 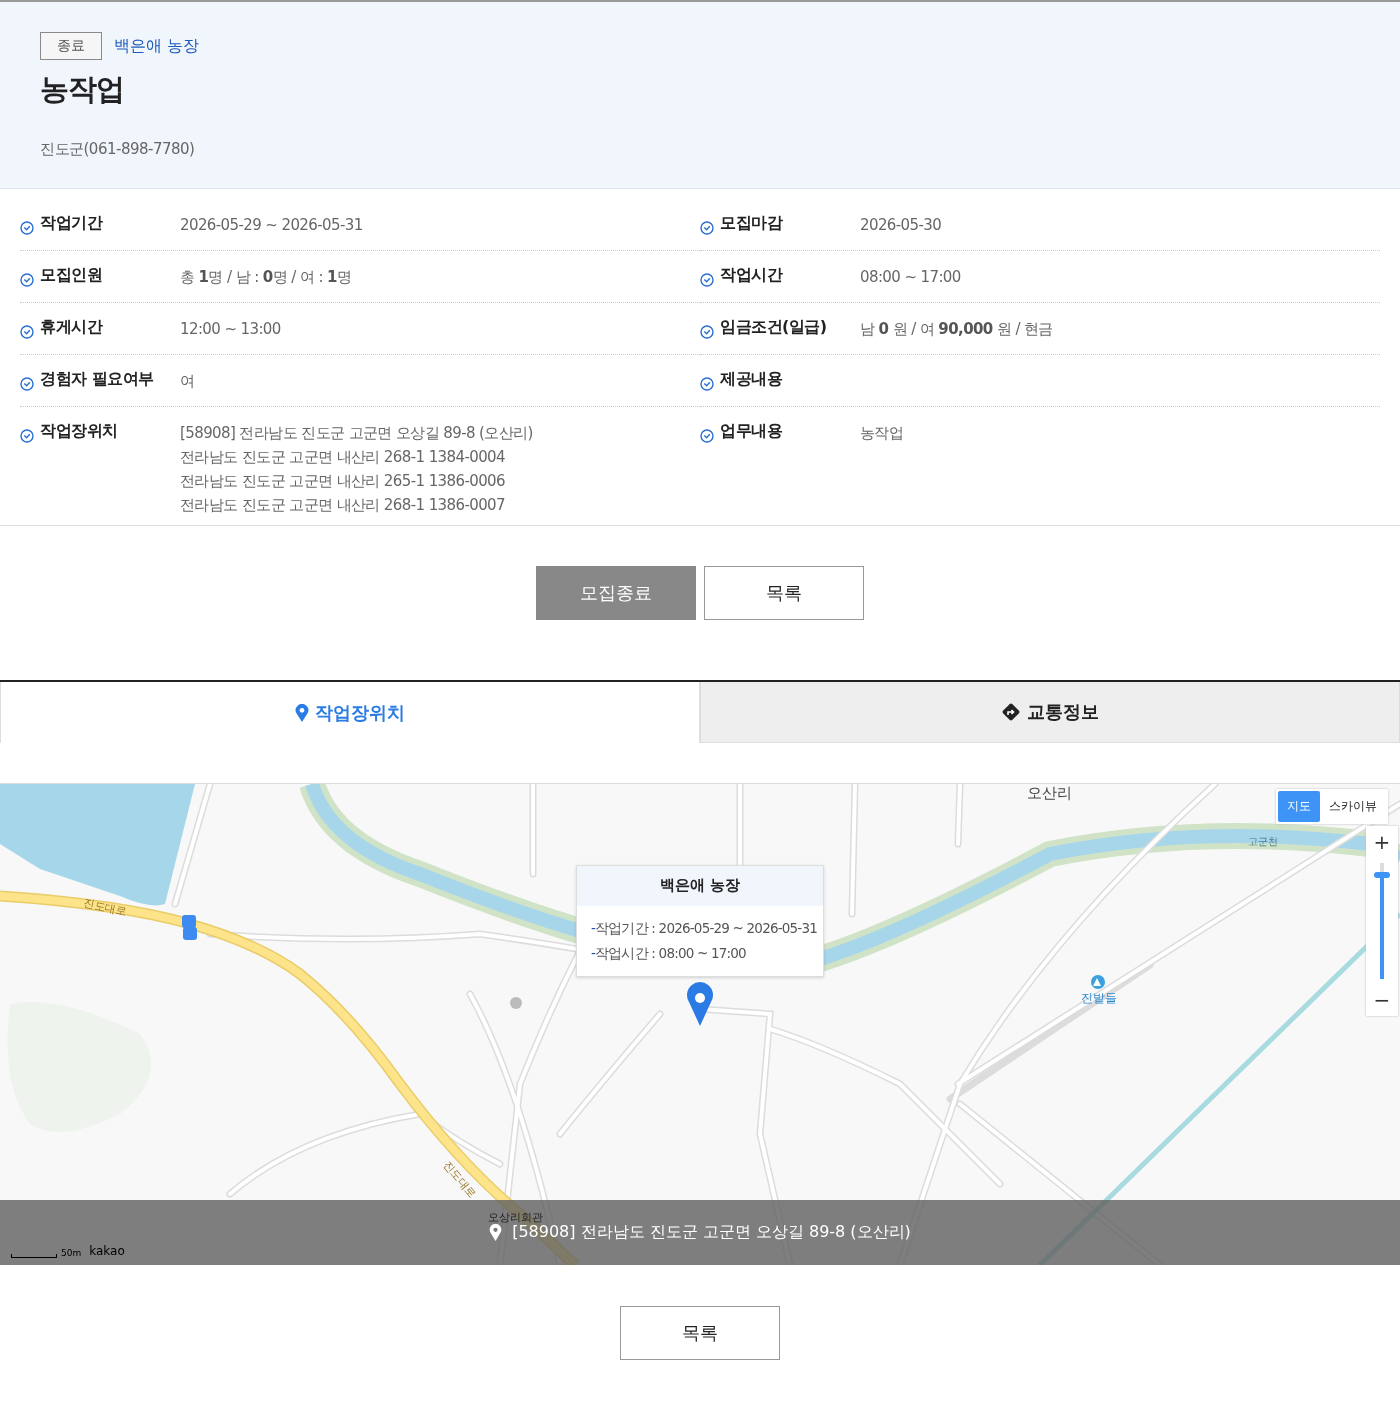 What do you see at coordinates (343, 481) in the screenshot?
I see `field-value: 전라남도 진도군 고군면 내산리 265-1 1386-0006` at bounding box center [343, 481].